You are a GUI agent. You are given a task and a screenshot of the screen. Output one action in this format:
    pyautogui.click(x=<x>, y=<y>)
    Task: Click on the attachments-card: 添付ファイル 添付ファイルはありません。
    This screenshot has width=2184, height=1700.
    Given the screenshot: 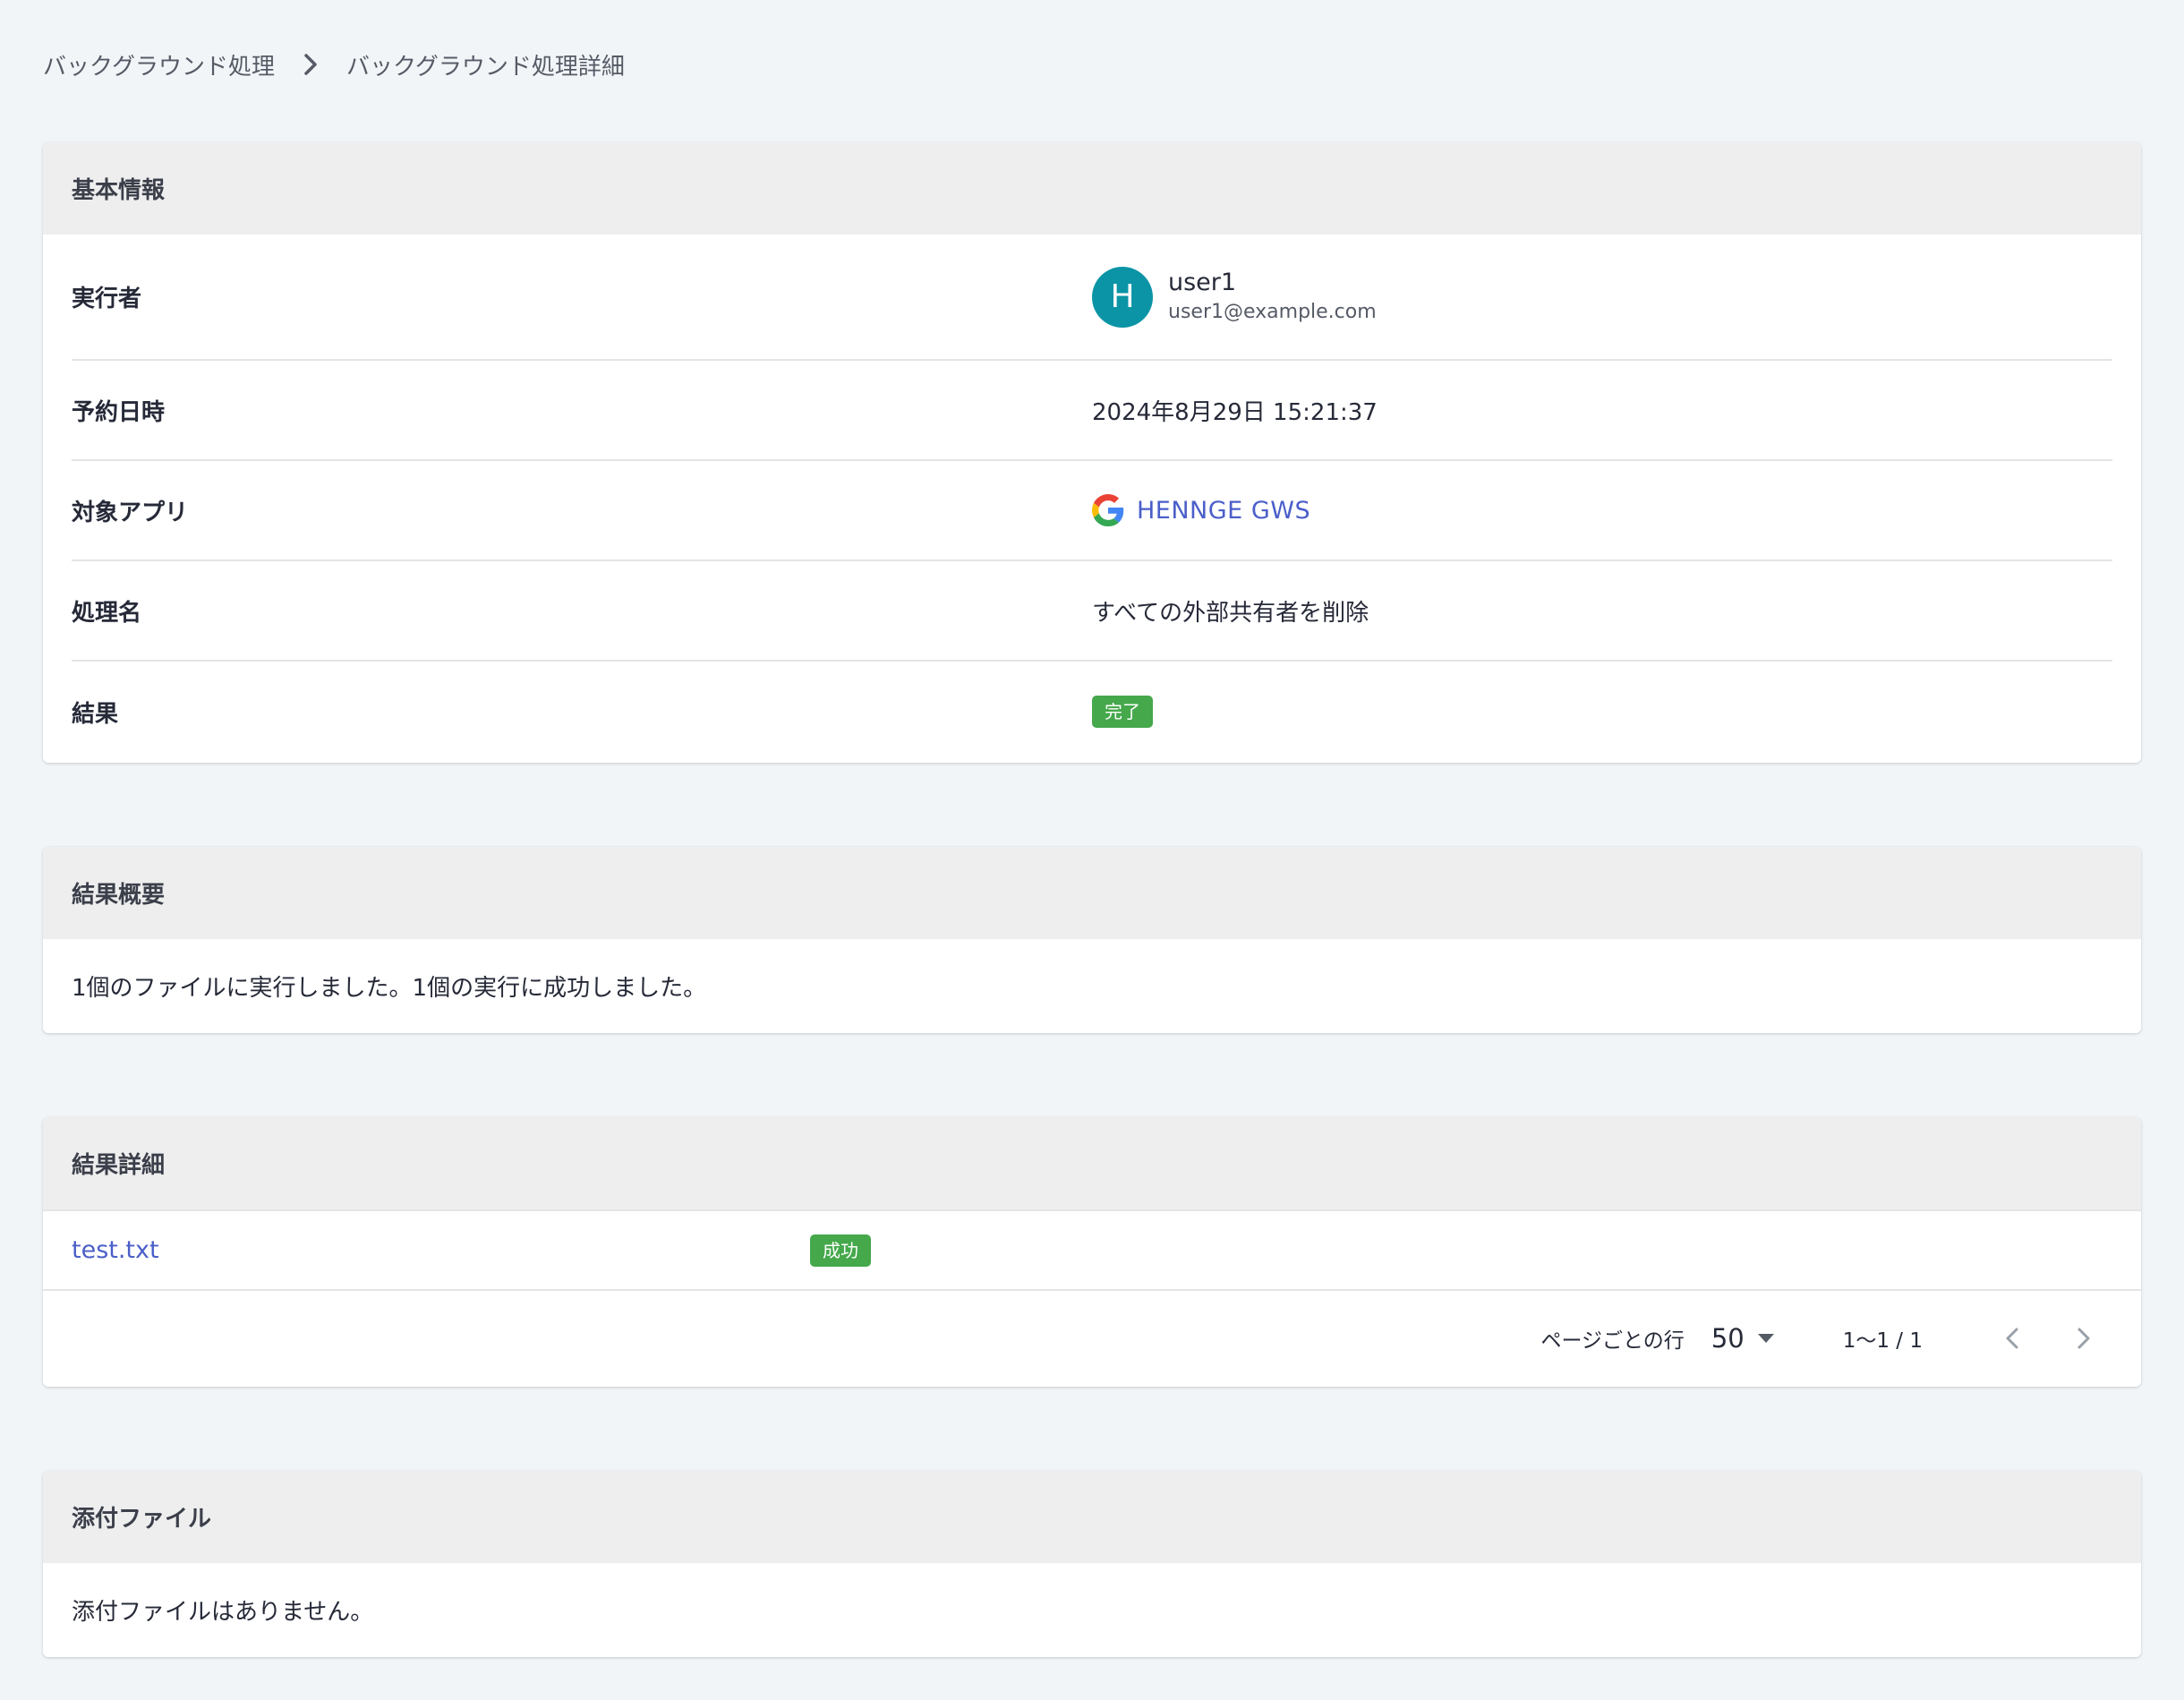 What is the action you would take?
    pyautogui.click(x=1092, y=1564)
    